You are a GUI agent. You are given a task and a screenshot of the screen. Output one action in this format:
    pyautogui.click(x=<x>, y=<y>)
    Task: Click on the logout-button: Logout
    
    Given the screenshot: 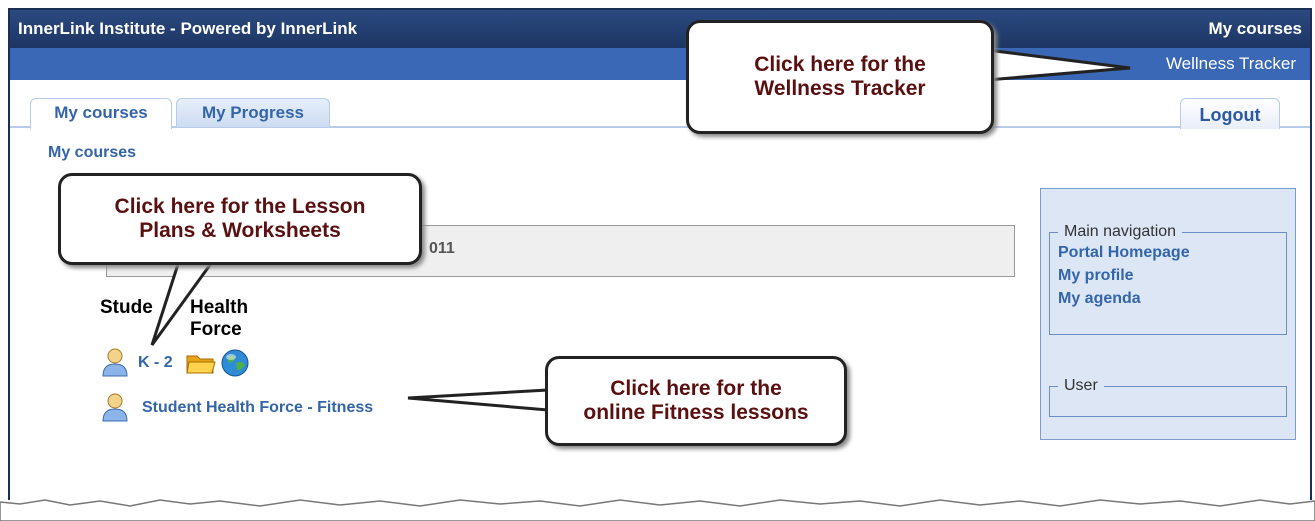 What is the action you would take?
    pyautogui.click(x=1230, y=113)
    